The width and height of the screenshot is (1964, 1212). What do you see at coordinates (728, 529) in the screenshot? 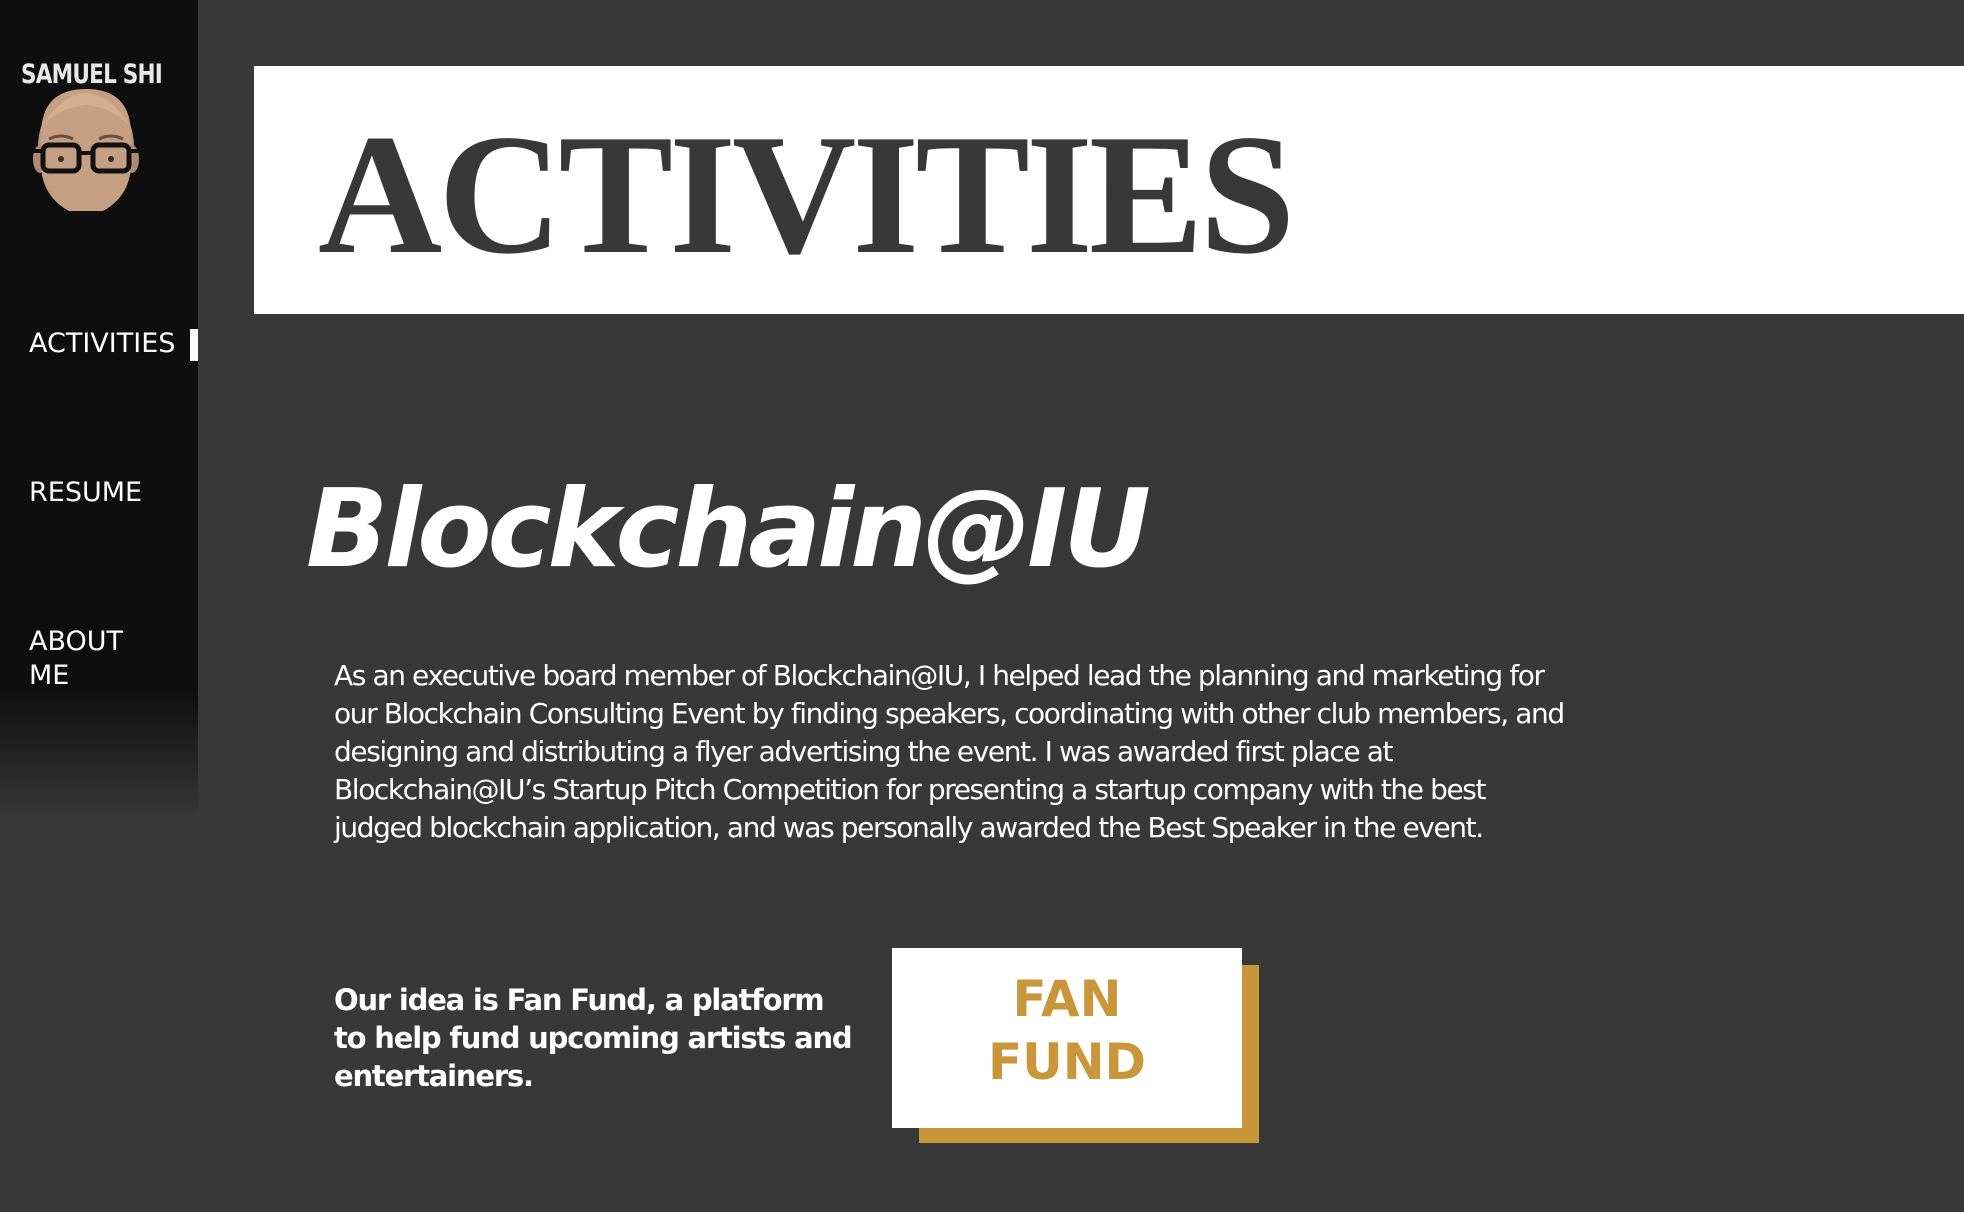
I see `section-title: Blockchain@IU` at bounding box center [728, 529].